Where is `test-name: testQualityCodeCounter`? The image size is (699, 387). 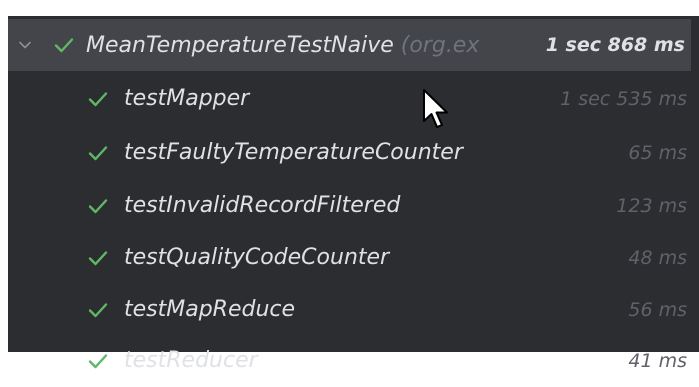 test-name: testQualityCodeCounter is located at coordinates (257, 257).